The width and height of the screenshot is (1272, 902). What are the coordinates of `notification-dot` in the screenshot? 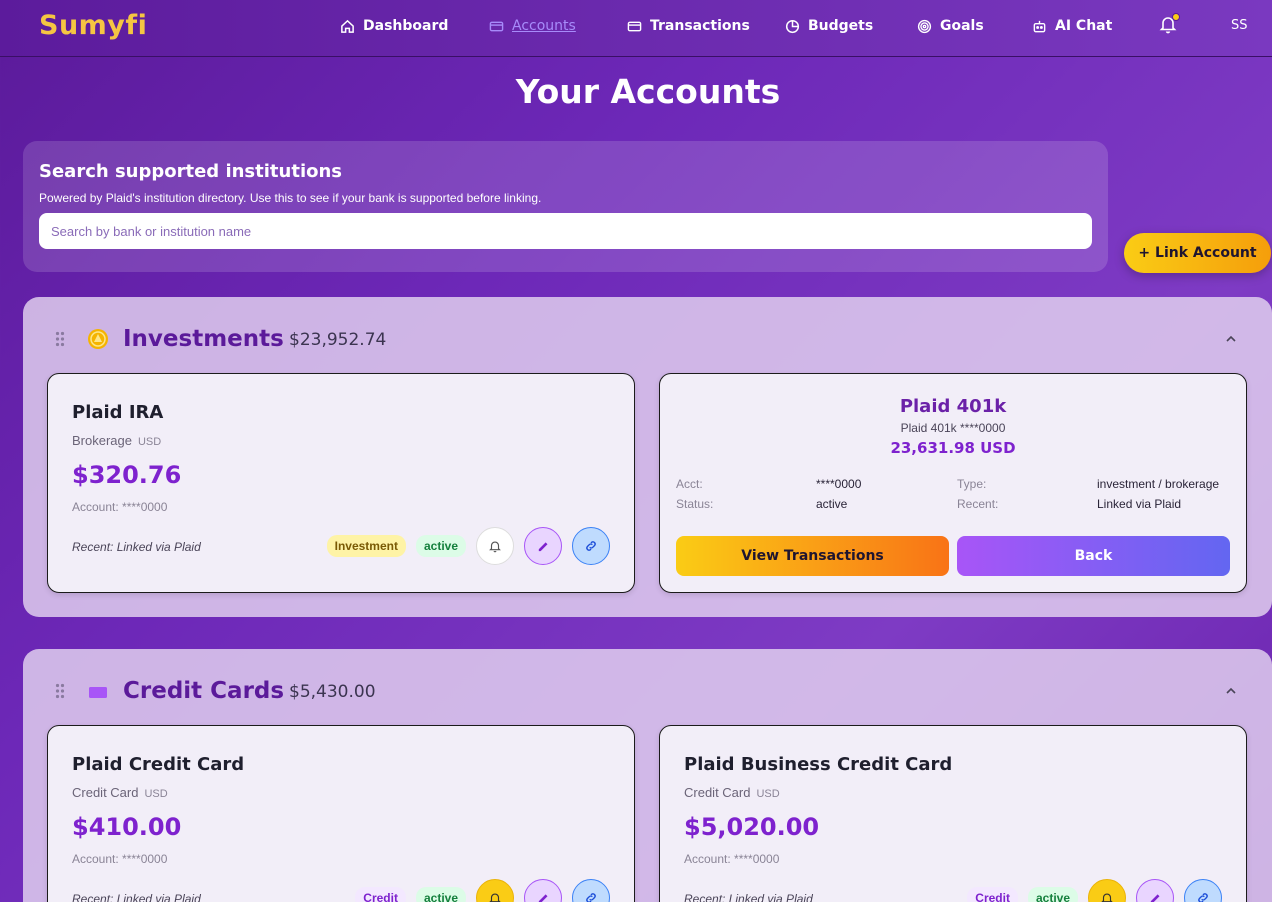 It's located at (1176, 17).